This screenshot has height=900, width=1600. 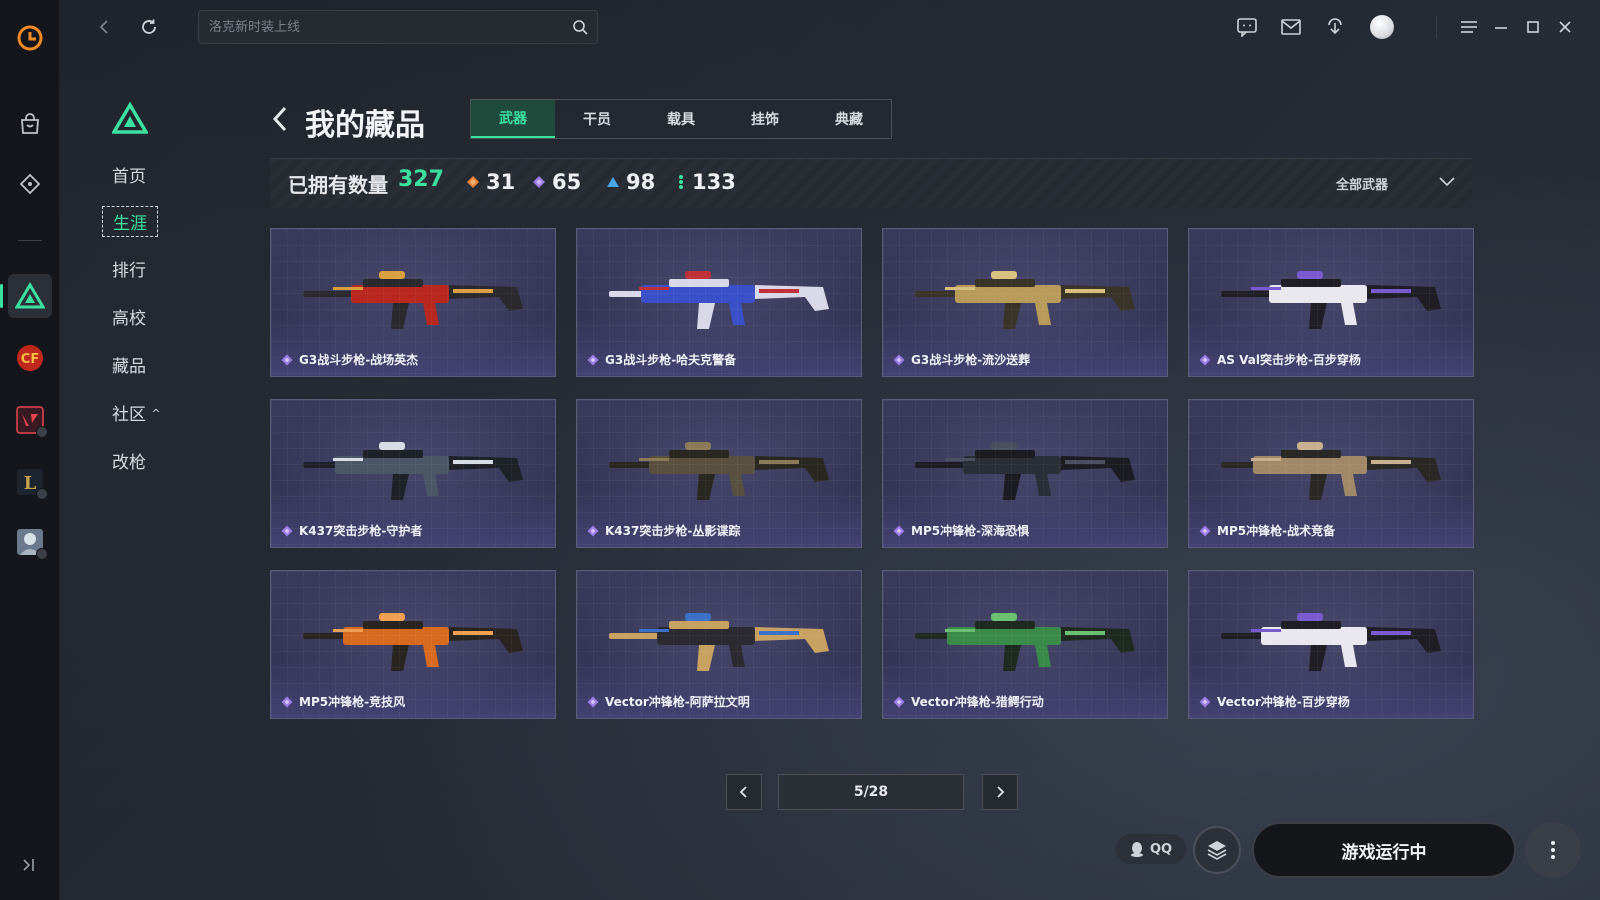 I want to click on refresh-icon, so click(x=149, y=27).